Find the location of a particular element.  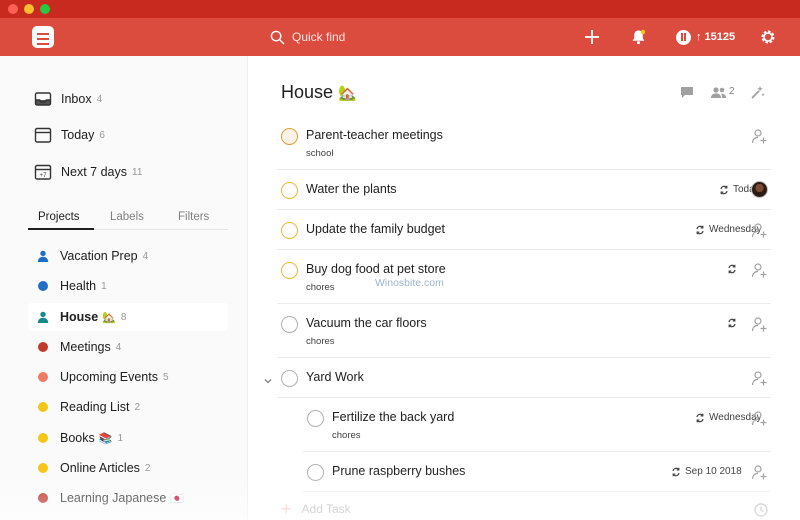

project-label: Books is located at coordinates (77, 438).